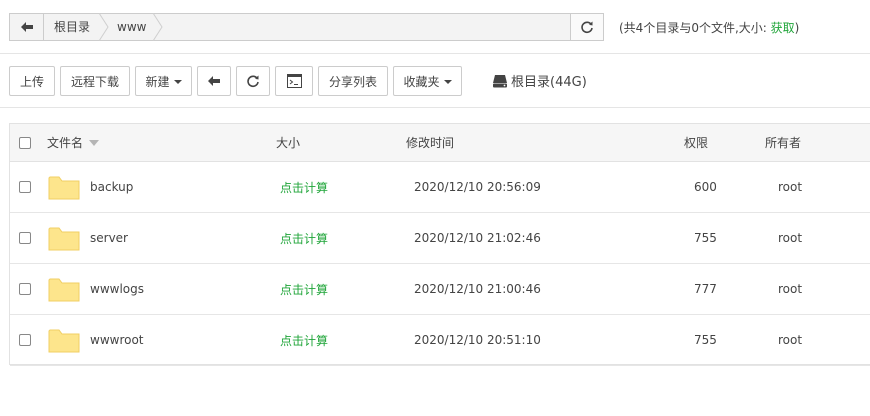 The height and width of the screenshot is (416, 870). I want to click on new-label: 新建, so click(157, 81).